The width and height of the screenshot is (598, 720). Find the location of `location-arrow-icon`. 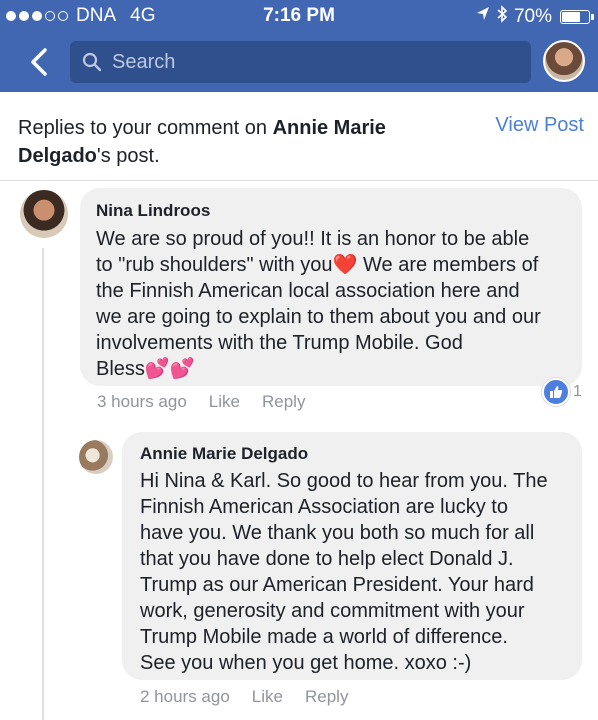

location-arrow-icon is located at coordinates (483, 17).